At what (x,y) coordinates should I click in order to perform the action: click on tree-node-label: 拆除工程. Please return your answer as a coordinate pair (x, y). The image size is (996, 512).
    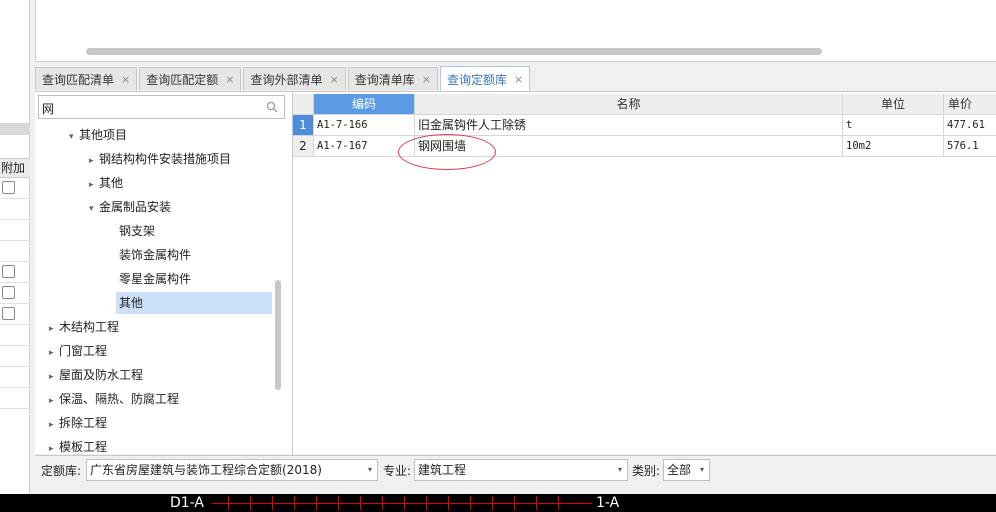
    Looking at the image, I should click on (83, 423).